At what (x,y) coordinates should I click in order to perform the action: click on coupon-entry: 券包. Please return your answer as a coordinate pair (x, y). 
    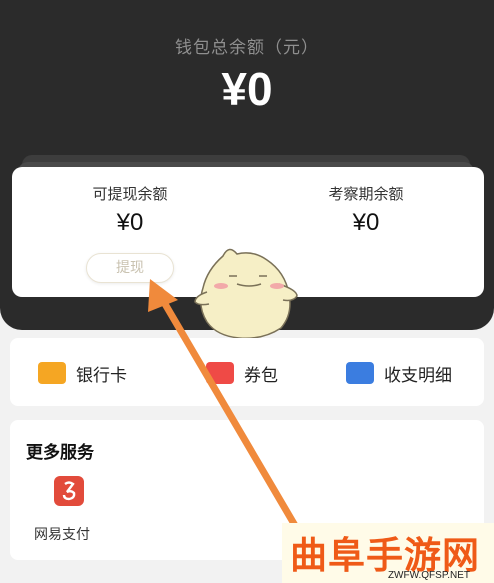
    Looking at the image, I should click on (242, 373).